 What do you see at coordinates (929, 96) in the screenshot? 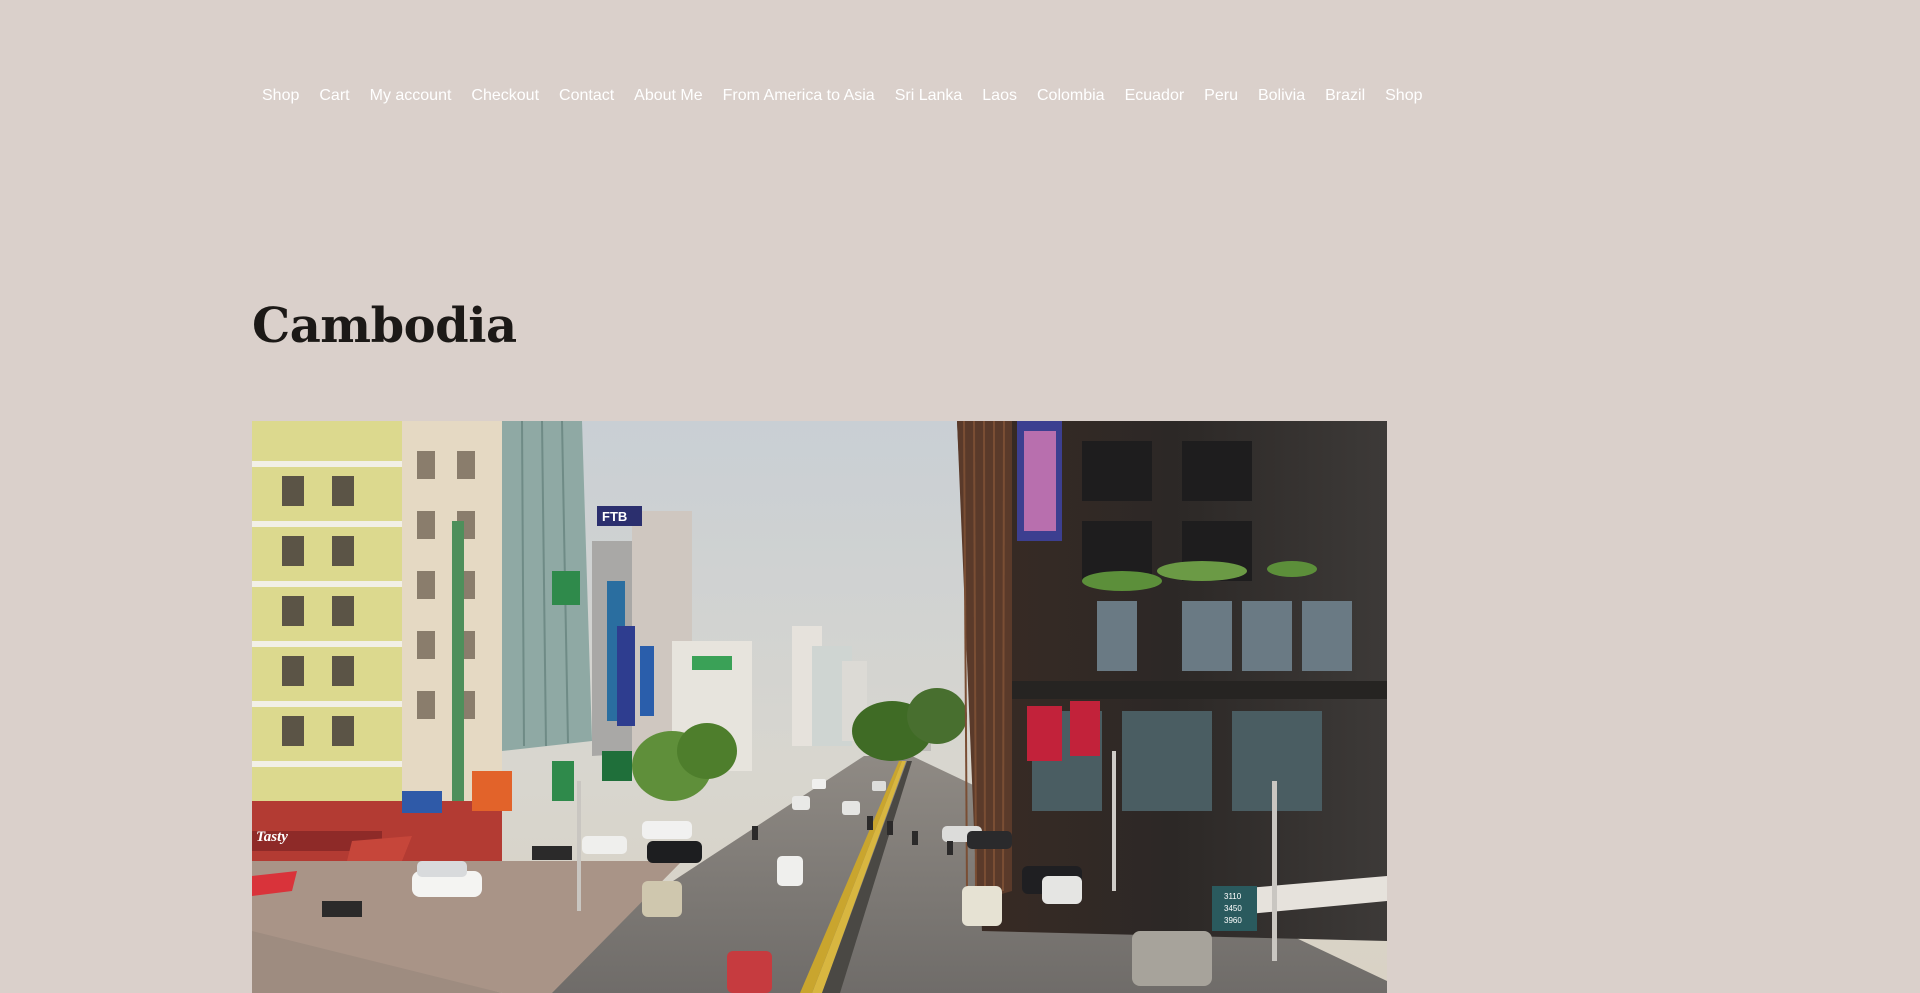
I see `nav-item-sri-lanka: Sri Lanka` at bounding box center [929, 96].